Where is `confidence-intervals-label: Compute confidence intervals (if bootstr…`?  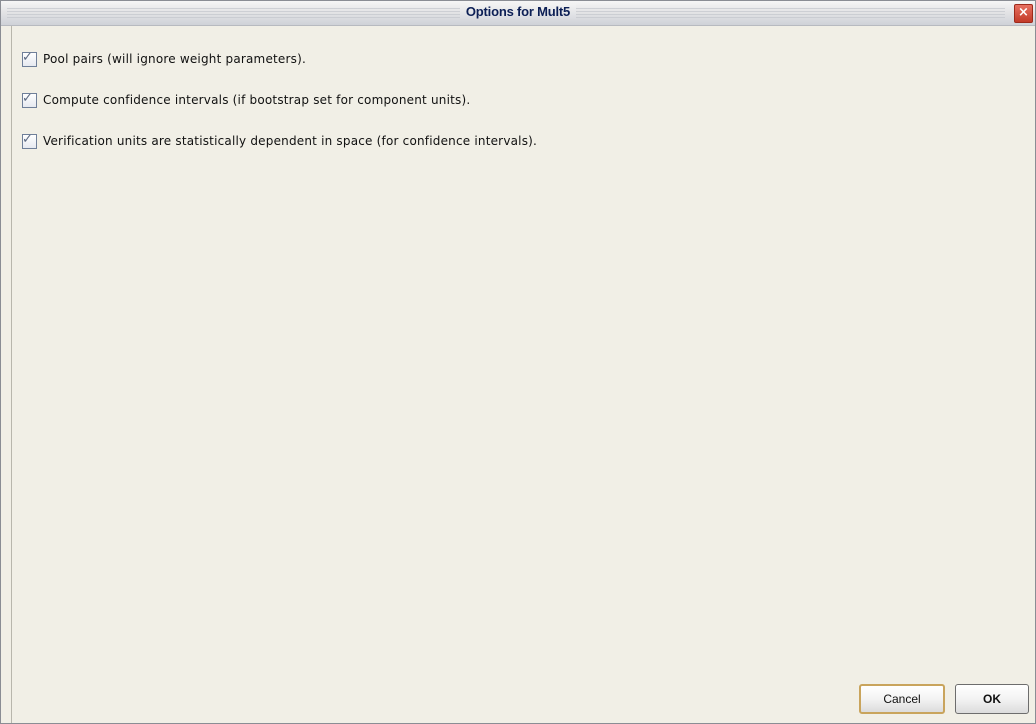
confidence-intervals-label: Compute confidence intervals (if bootstr… is located at coordinates (257, 100).